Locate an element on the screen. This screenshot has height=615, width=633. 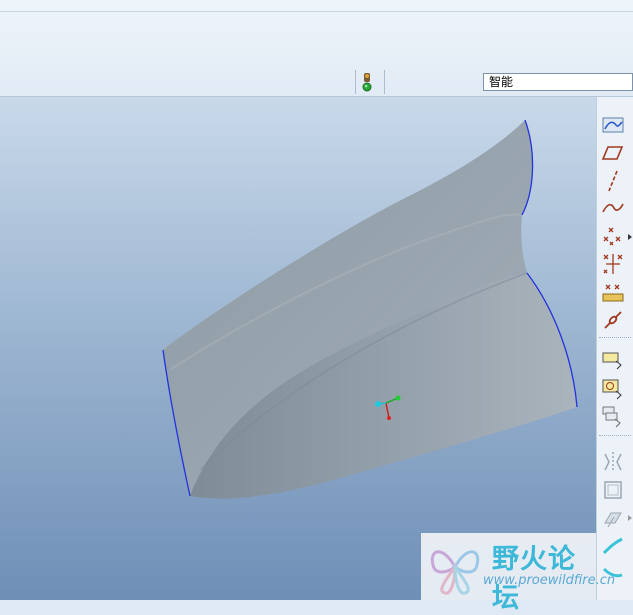
note-icon is located at coordinates (613, 360).